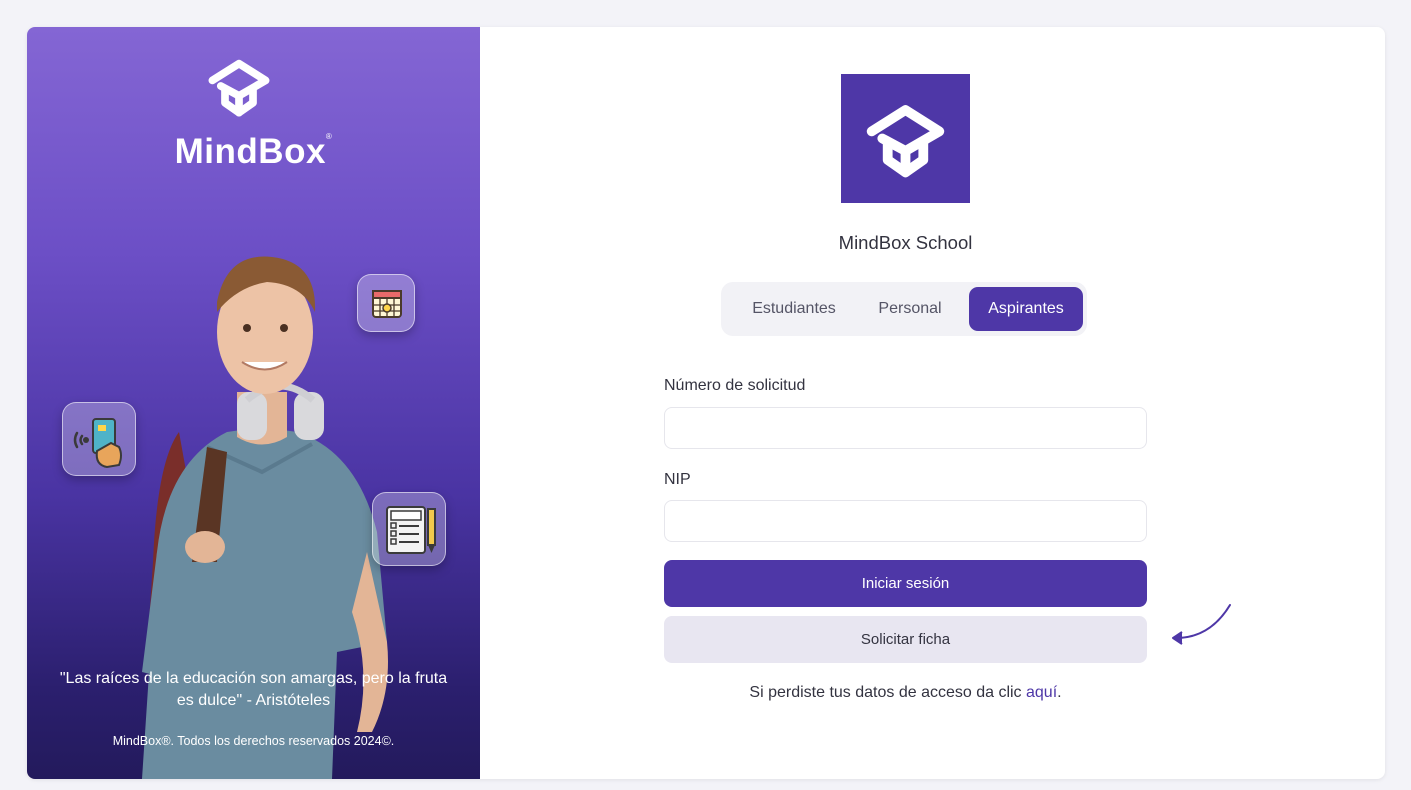 Image resolution: width=1411 pixels, height=790 pixels. Describe the element at coordinates (250, 151) in the screenshot. I see `brand-name-text: MindBox` at that location.